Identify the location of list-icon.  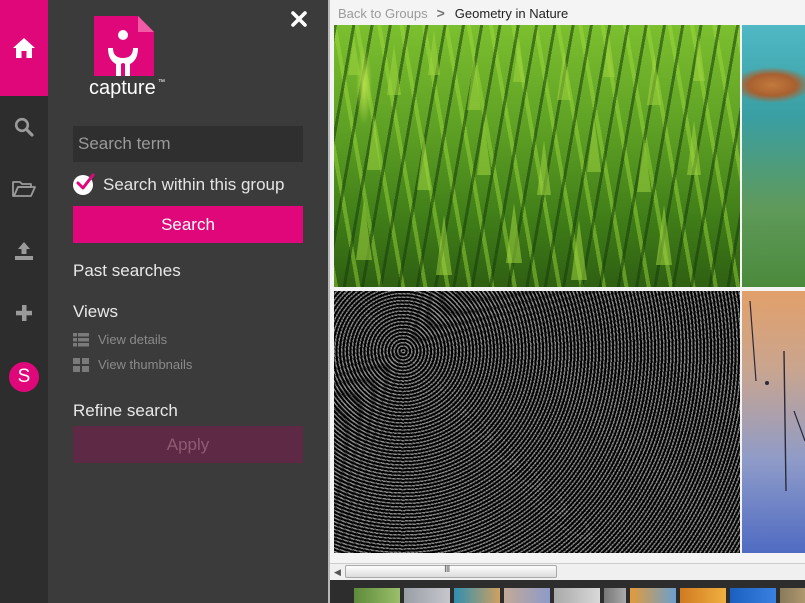
(81, 339).